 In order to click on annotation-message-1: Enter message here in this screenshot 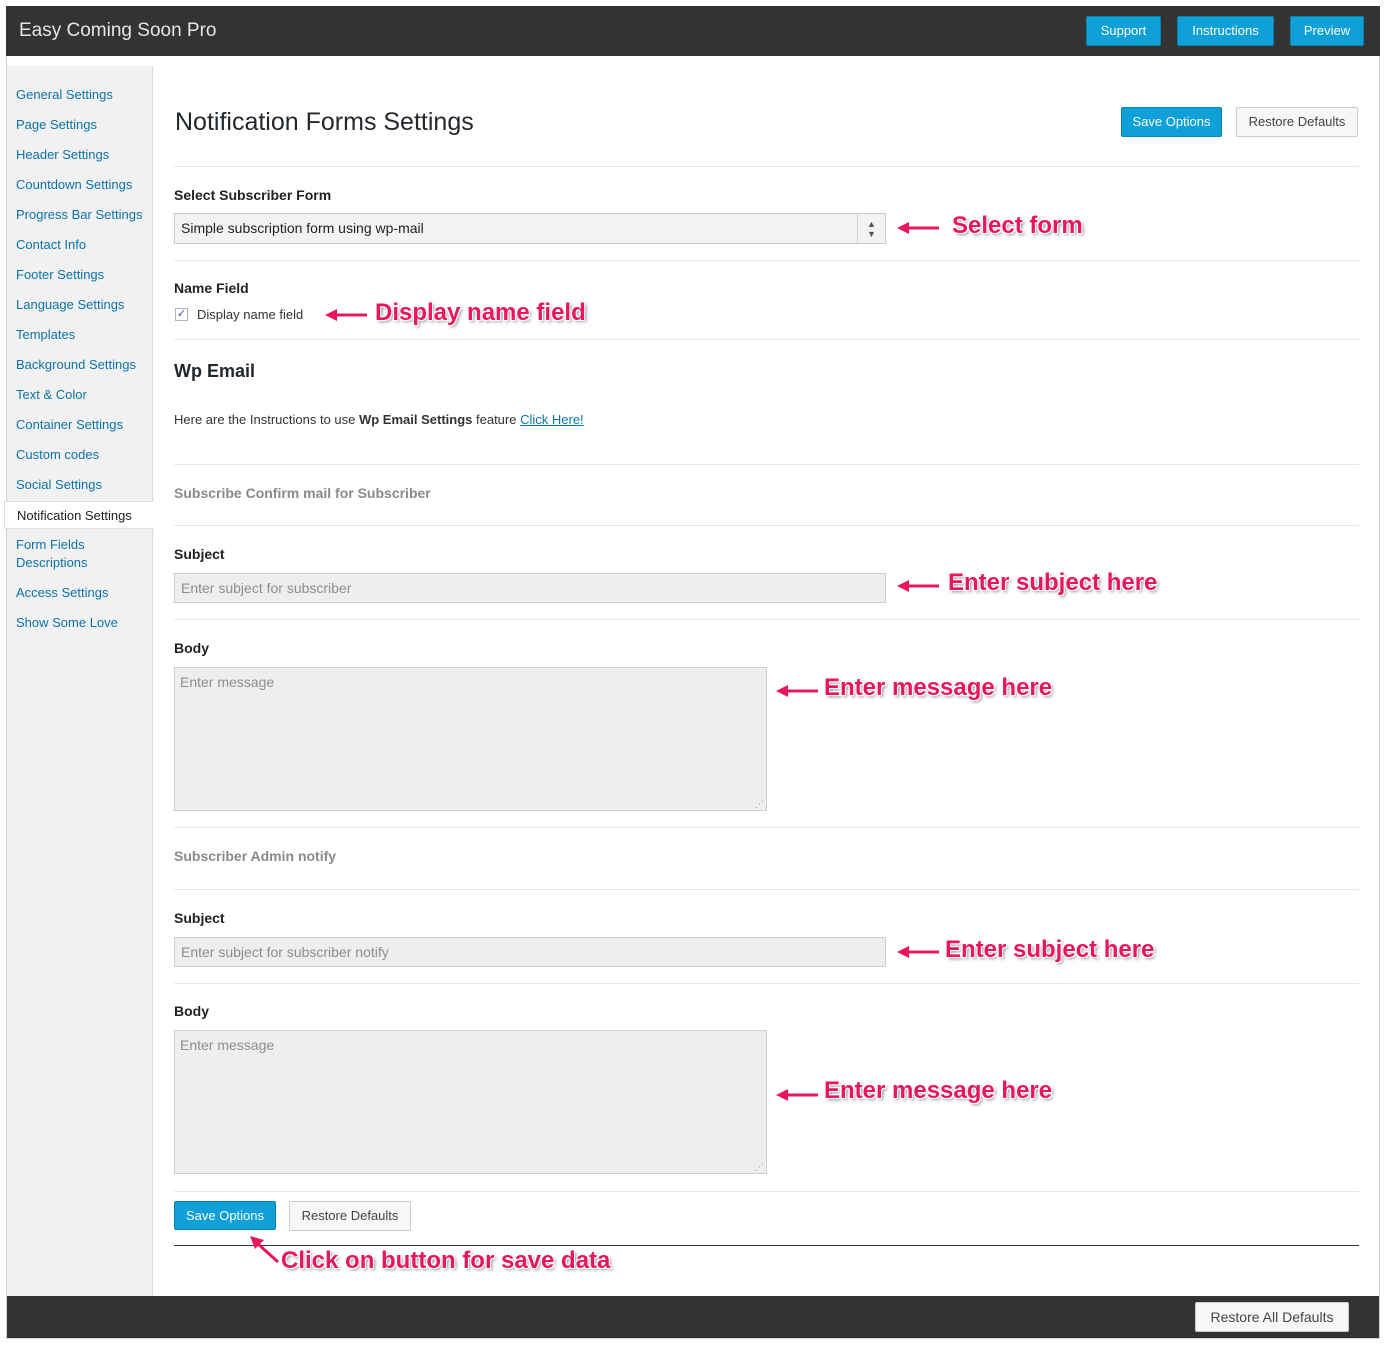, I will do `click(938, 687)`.